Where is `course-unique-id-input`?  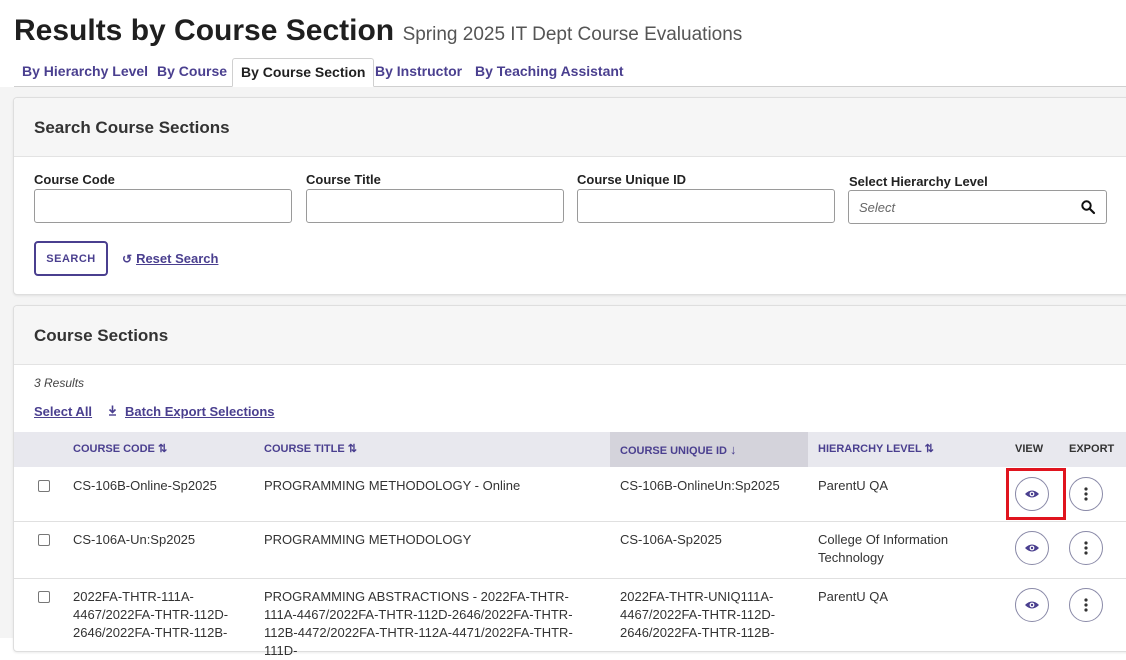
course-unique-id-input is located at coordinates (706, 206).